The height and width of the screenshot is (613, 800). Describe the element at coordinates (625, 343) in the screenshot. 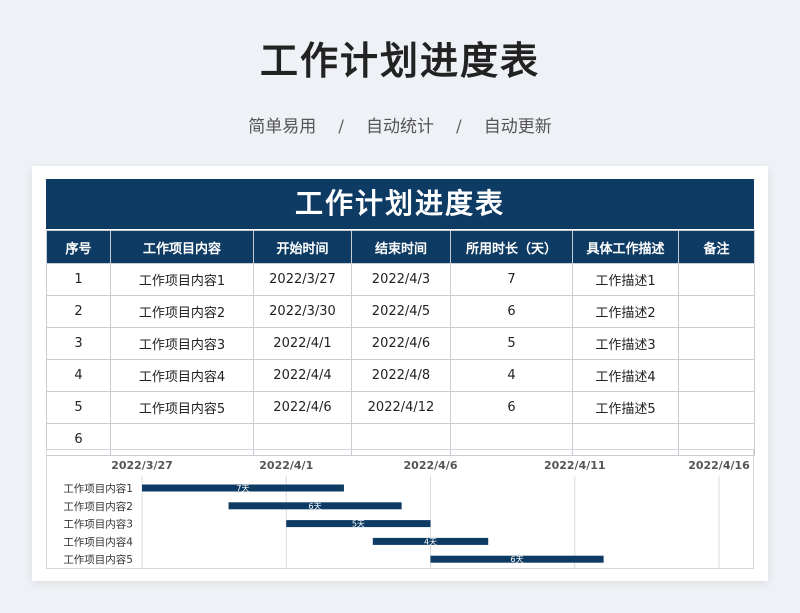

I see `cell-description: 工作描述3` at that location.